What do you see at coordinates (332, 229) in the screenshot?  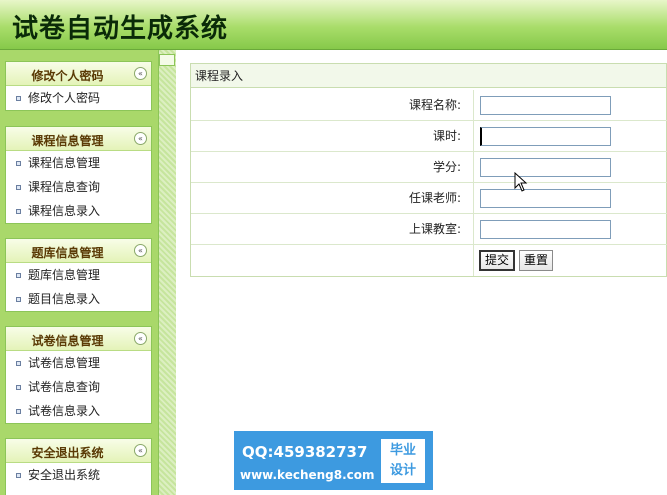 I see `field-label: 上课教室:` at bounding box center [332, 229].